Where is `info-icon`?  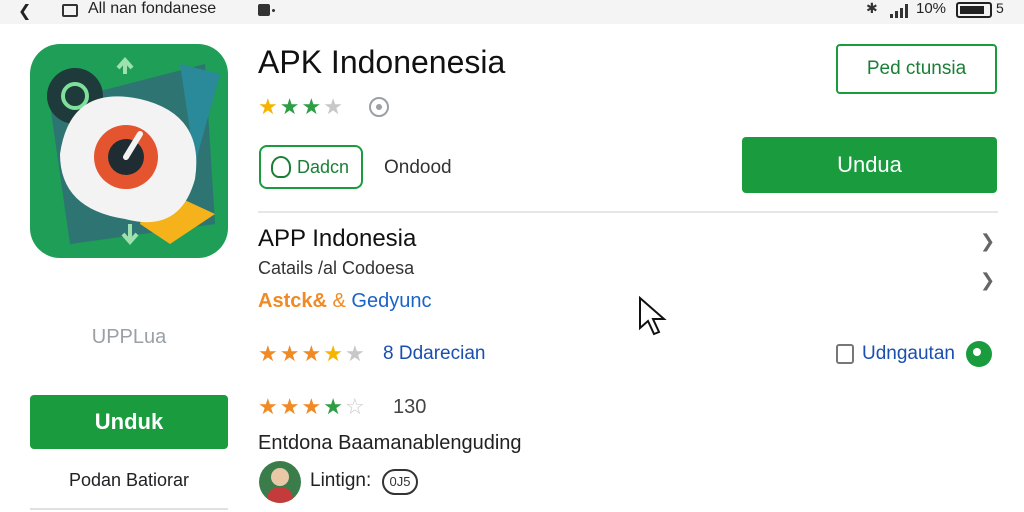 info-icon is located at coordinates (379, 107).